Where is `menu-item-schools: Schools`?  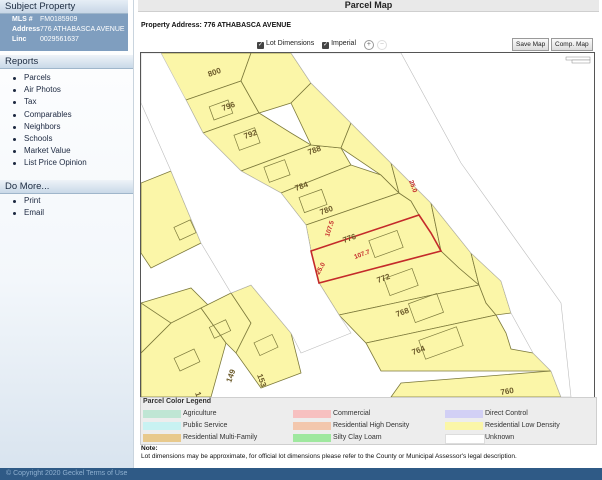 menu-item-schools: Schools is located at coordinates (64, 139).